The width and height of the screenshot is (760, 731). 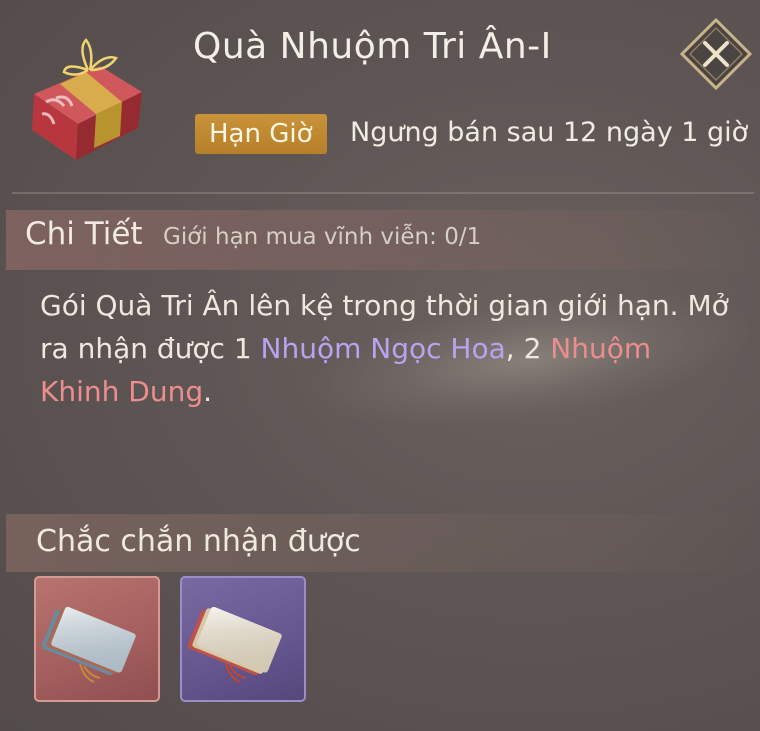 What do you see at coordinates (198, 541) in the screenshot?
I see `guaranteed-title: Chắc chắn nhận được` at bounding box center [198, 541].